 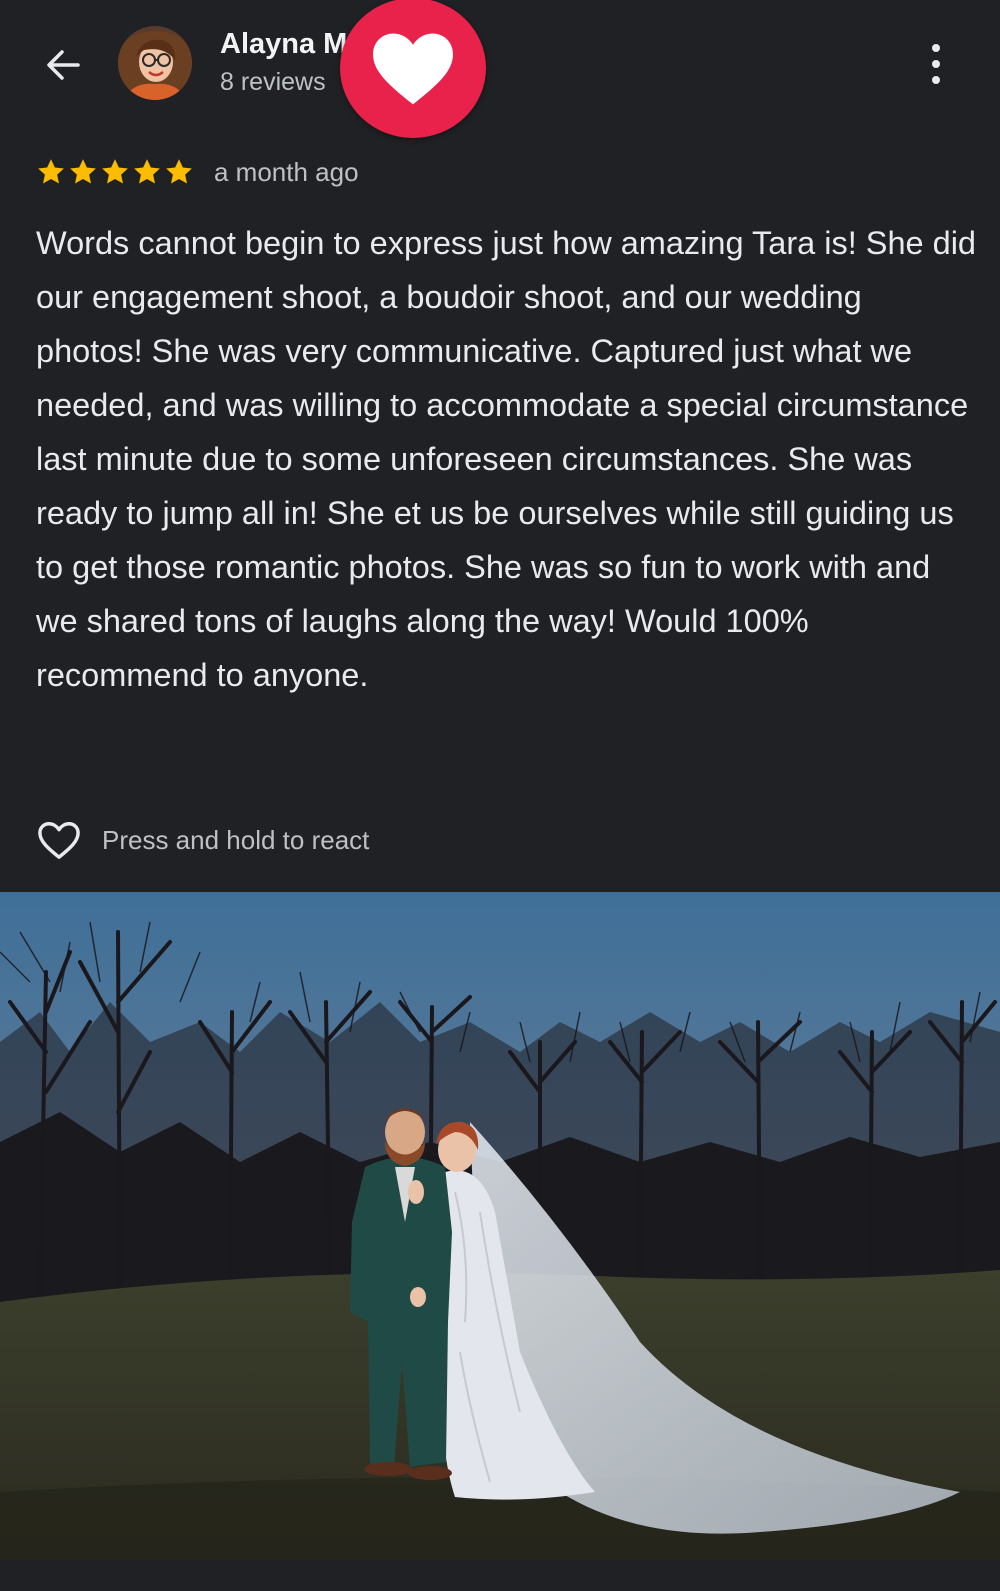 I want to click on more-options-icon, so click(x=936, y=64).